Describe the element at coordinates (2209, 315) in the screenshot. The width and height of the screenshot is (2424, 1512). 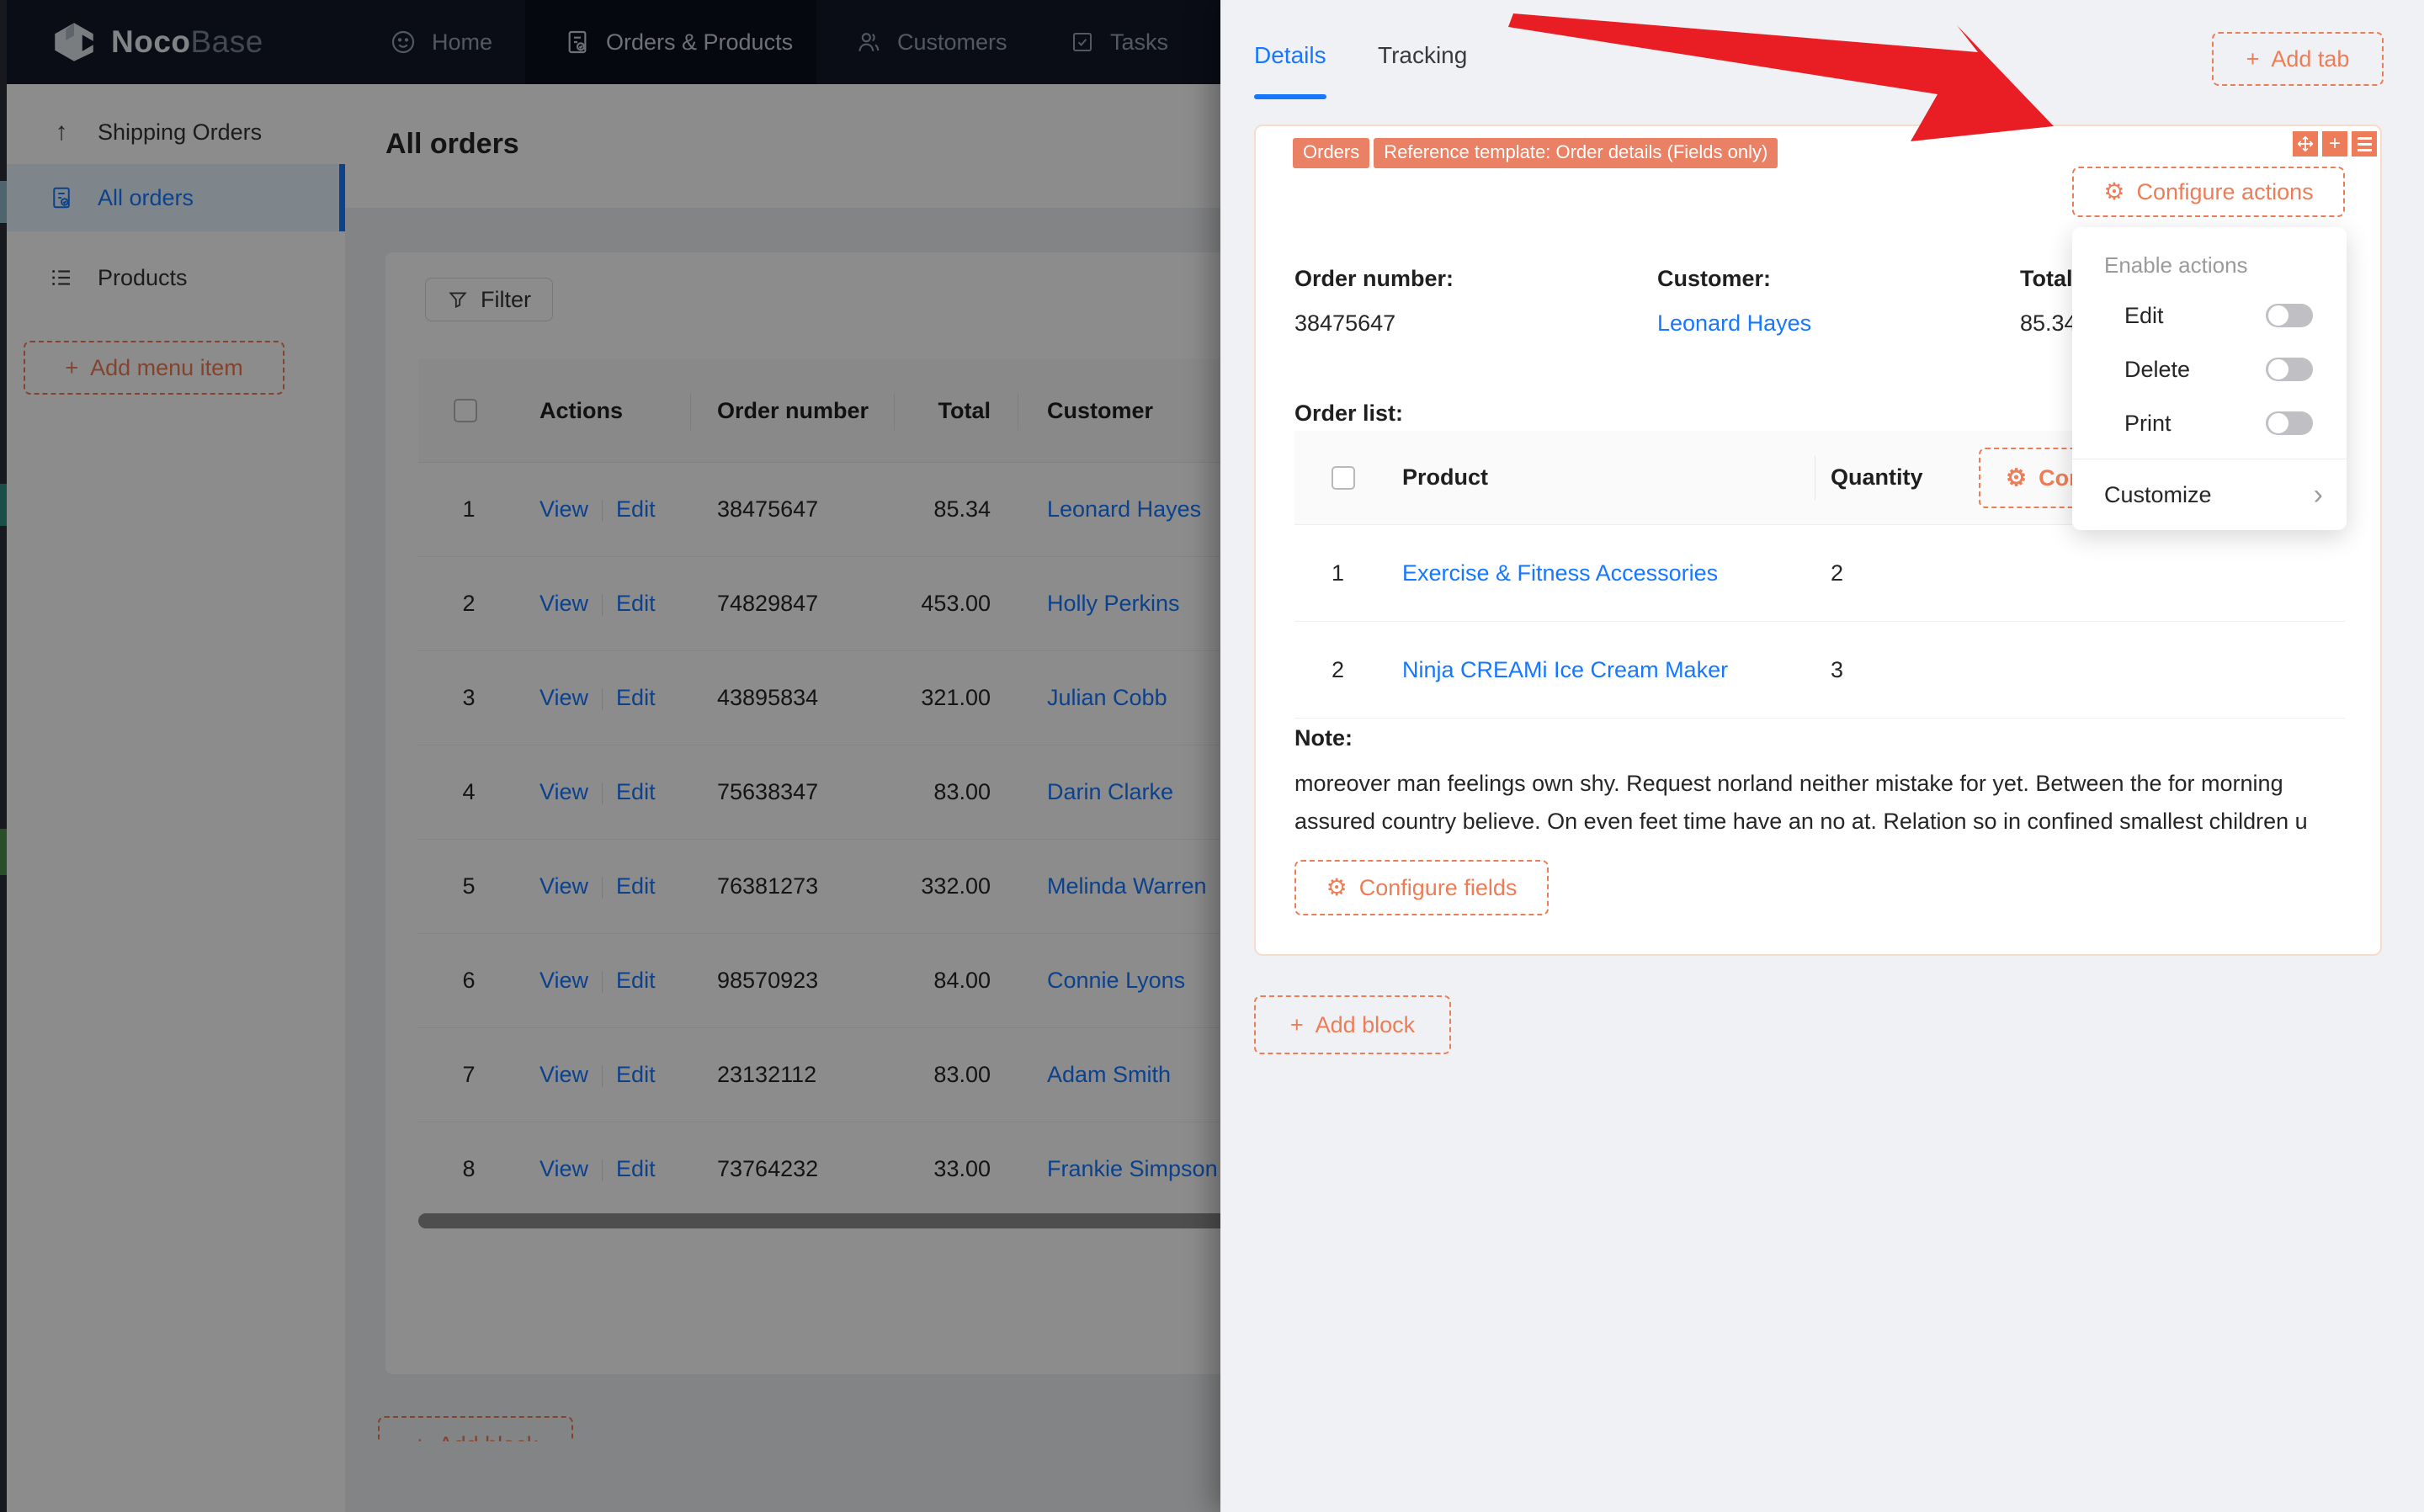
I see `menu-item-edit: Edit` at that location.